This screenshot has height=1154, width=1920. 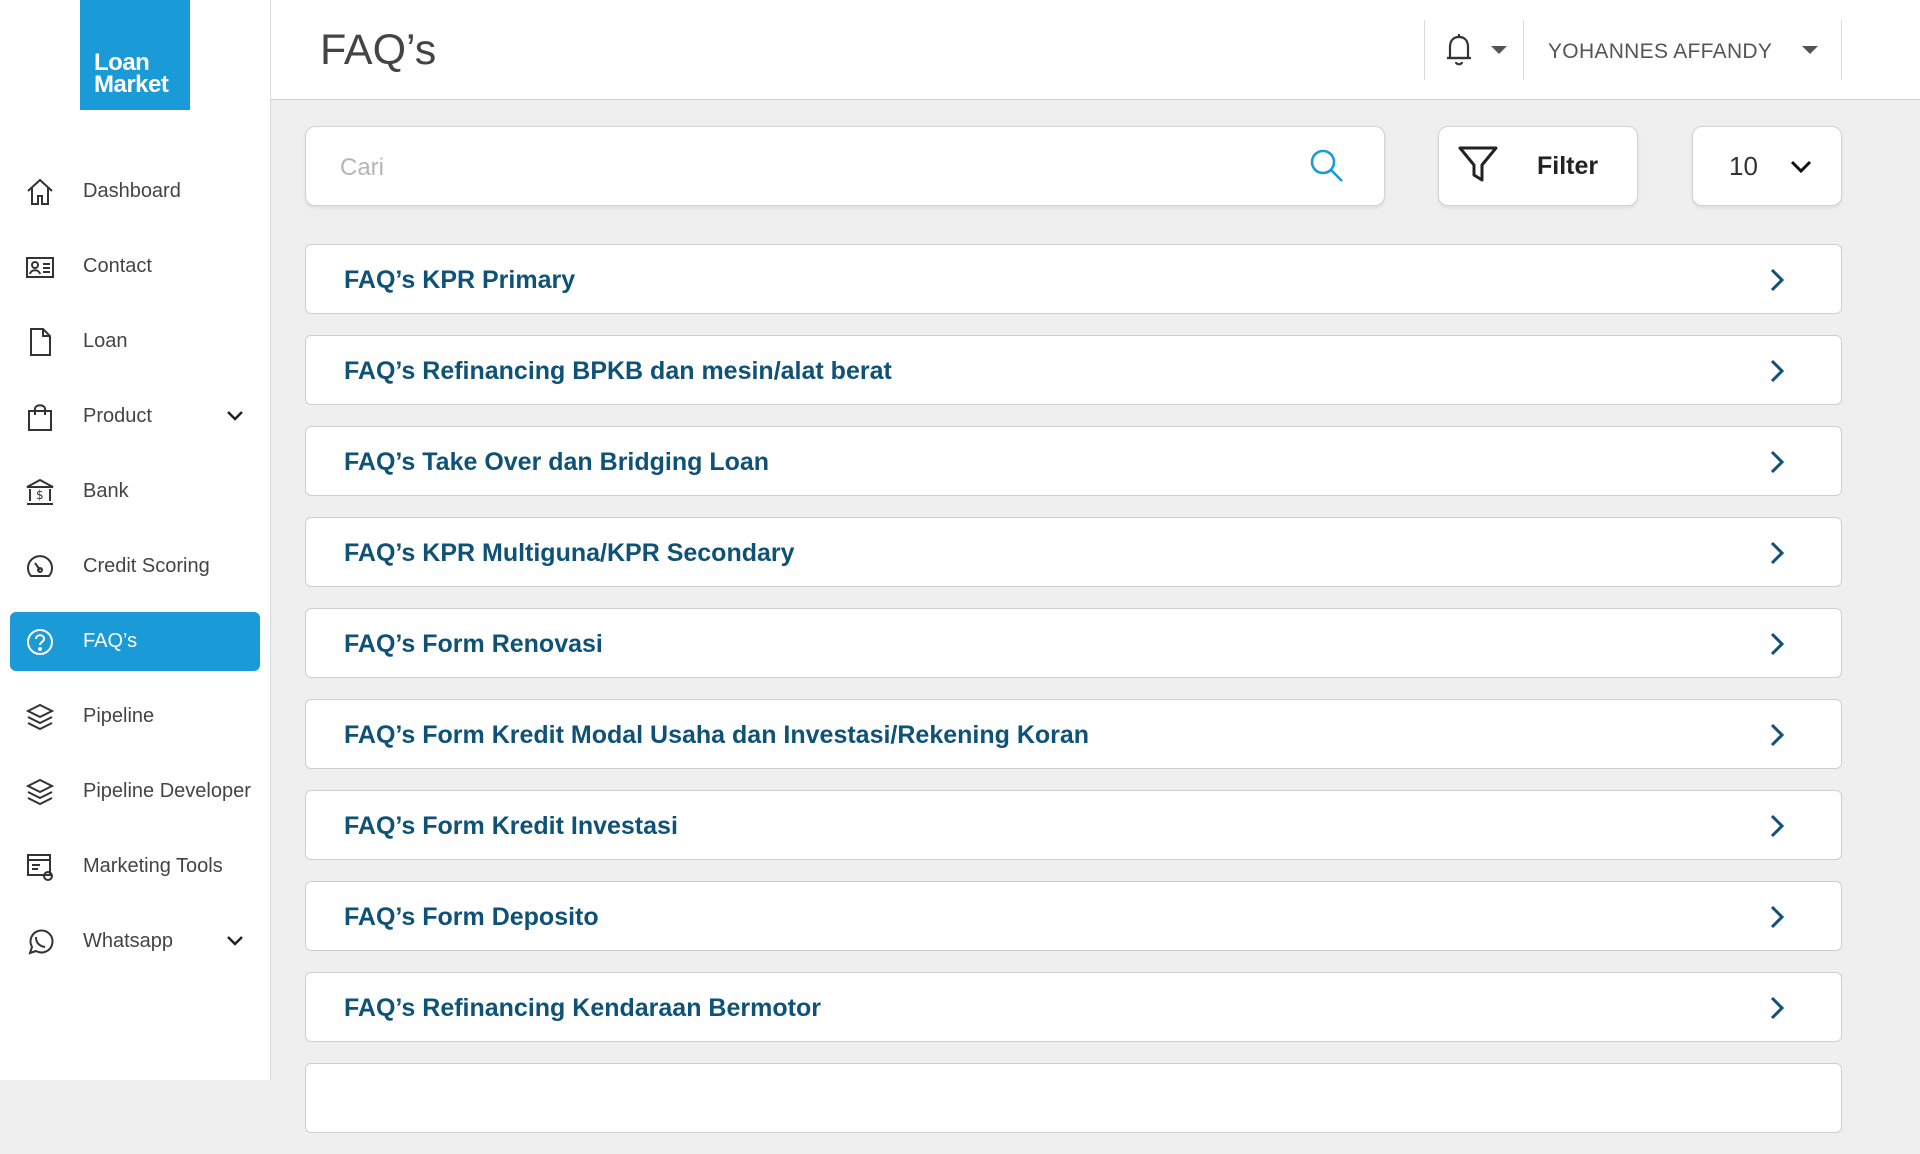 What do you see at coordinates (128, 941) in the screenshot?
I see `sidebar-item-label: Whatsapp` at bounding box center [128, 941].